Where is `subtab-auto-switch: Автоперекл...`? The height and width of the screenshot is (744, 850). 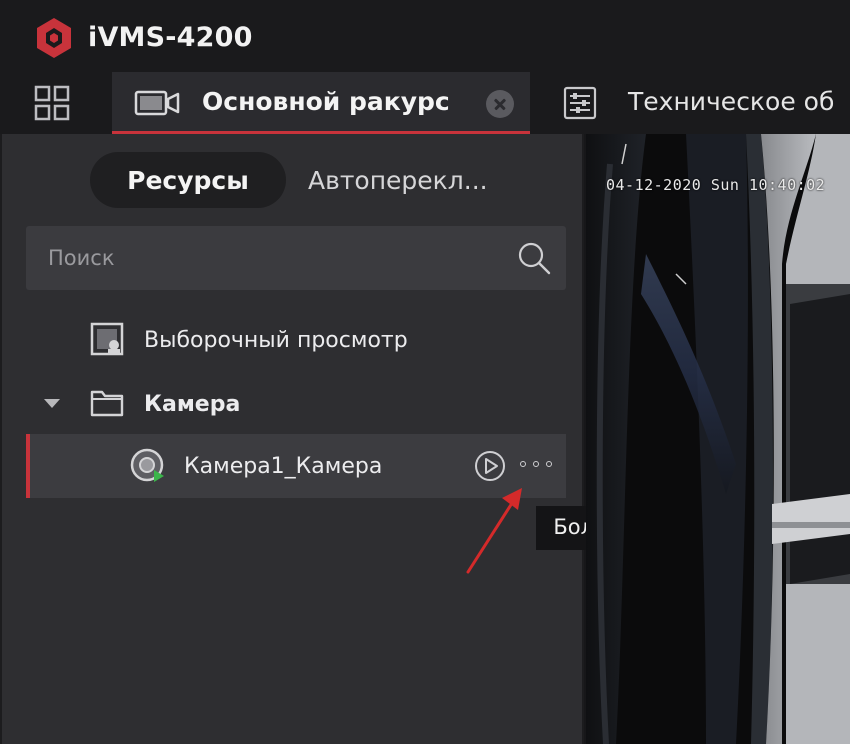 subtab-auto-switch: Автоперекл... is located at coordinates (398, 180).